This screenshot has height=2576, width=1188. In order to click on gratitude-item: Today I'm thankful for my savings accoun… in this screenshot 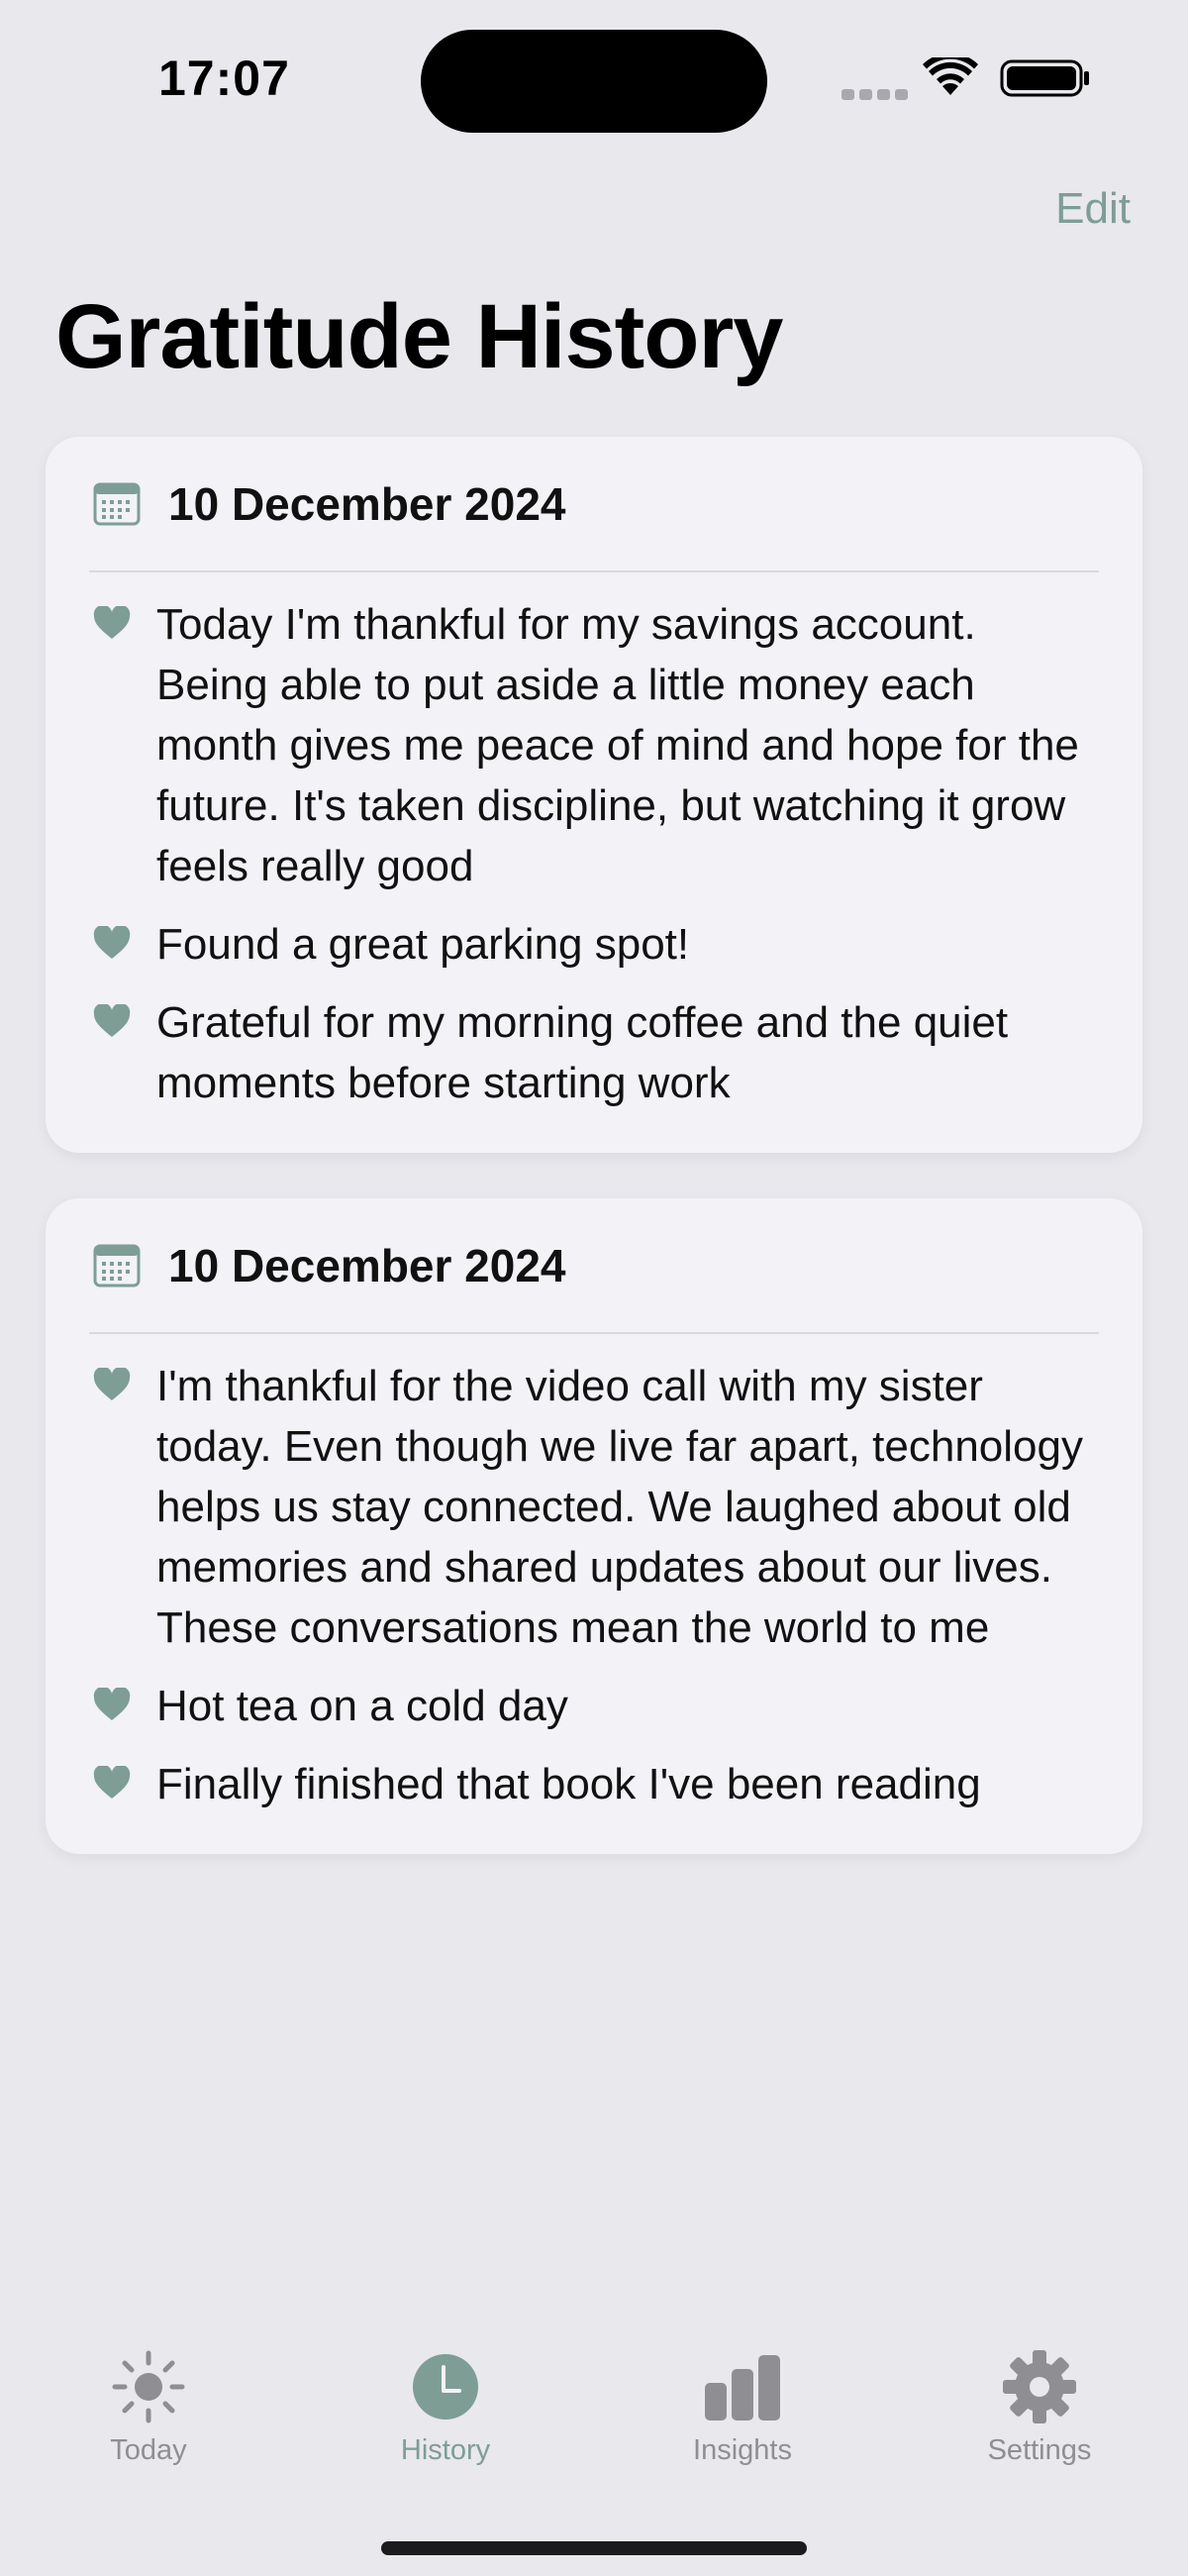, I will do `click(594, 745)`.